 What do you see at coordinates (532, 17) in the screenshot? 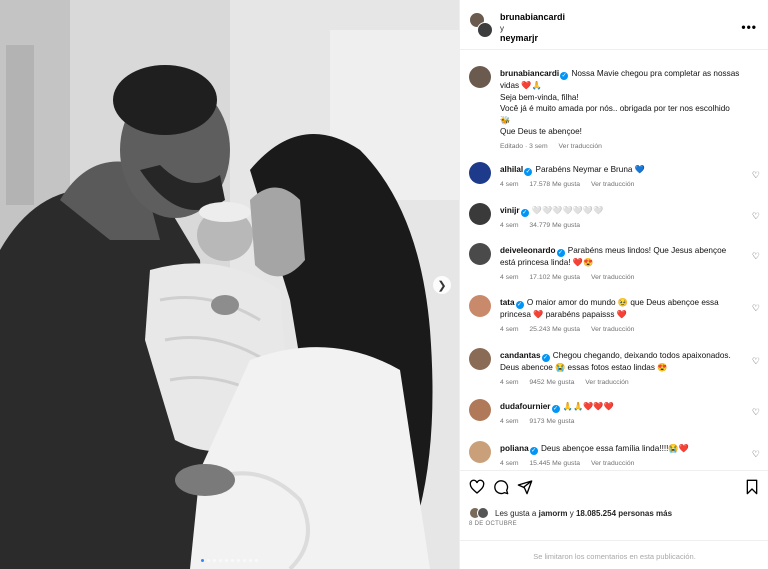
I see `author-username: brunabiancardi` at bounding box center [532, 17].